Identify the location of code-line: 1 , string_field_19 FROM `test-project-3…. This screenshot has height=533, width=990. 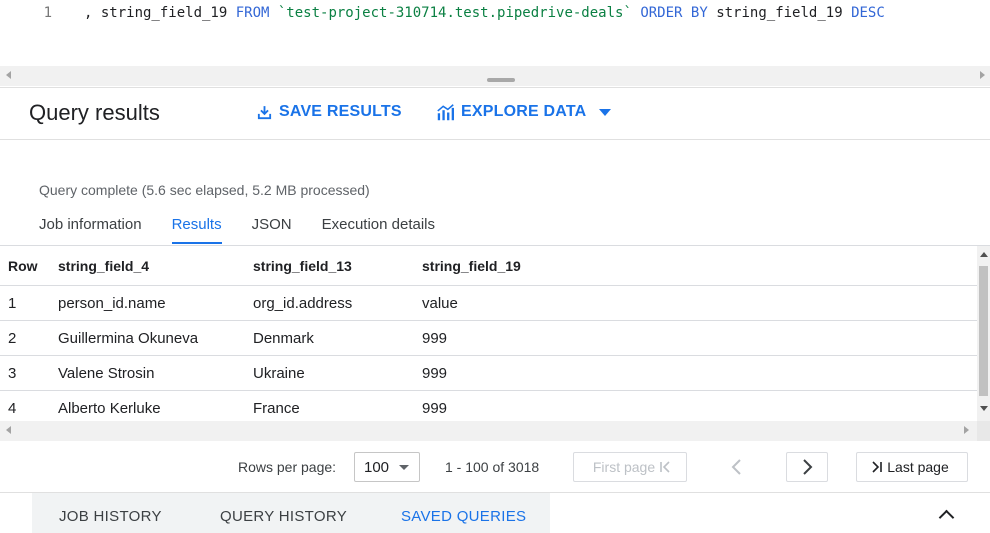
(442, 13).